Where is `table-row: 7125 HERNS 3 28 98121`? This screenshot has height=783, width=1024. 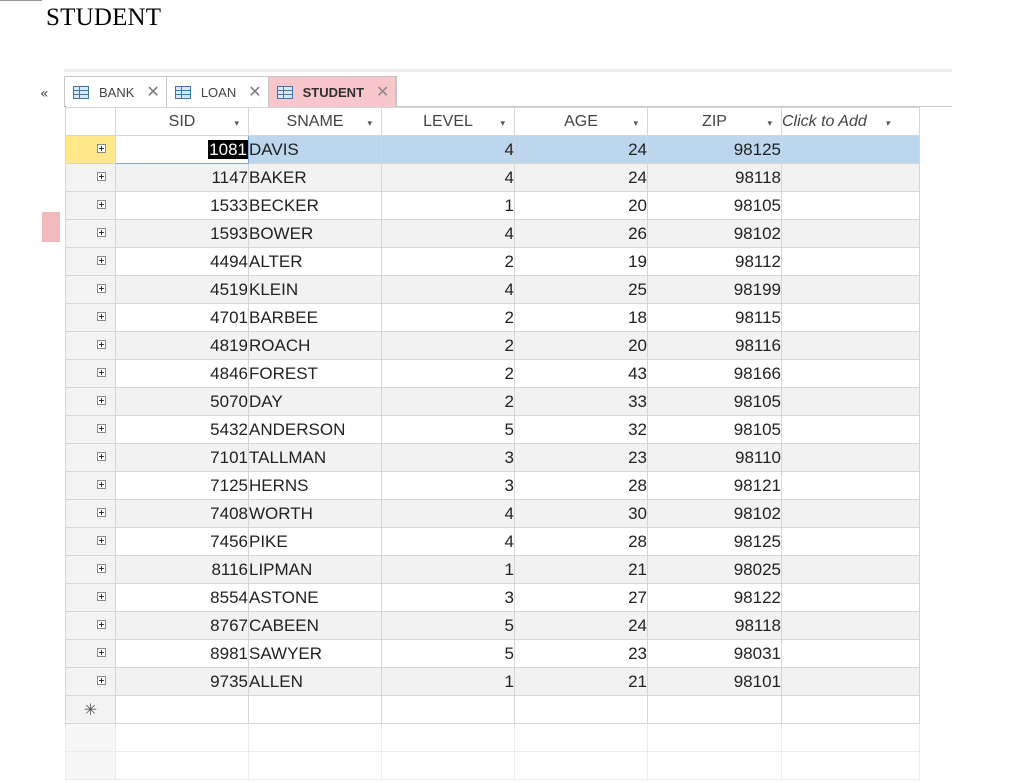 table-row: 7125 HERNS 3 28 98121 is located at coordinates (492, 485).